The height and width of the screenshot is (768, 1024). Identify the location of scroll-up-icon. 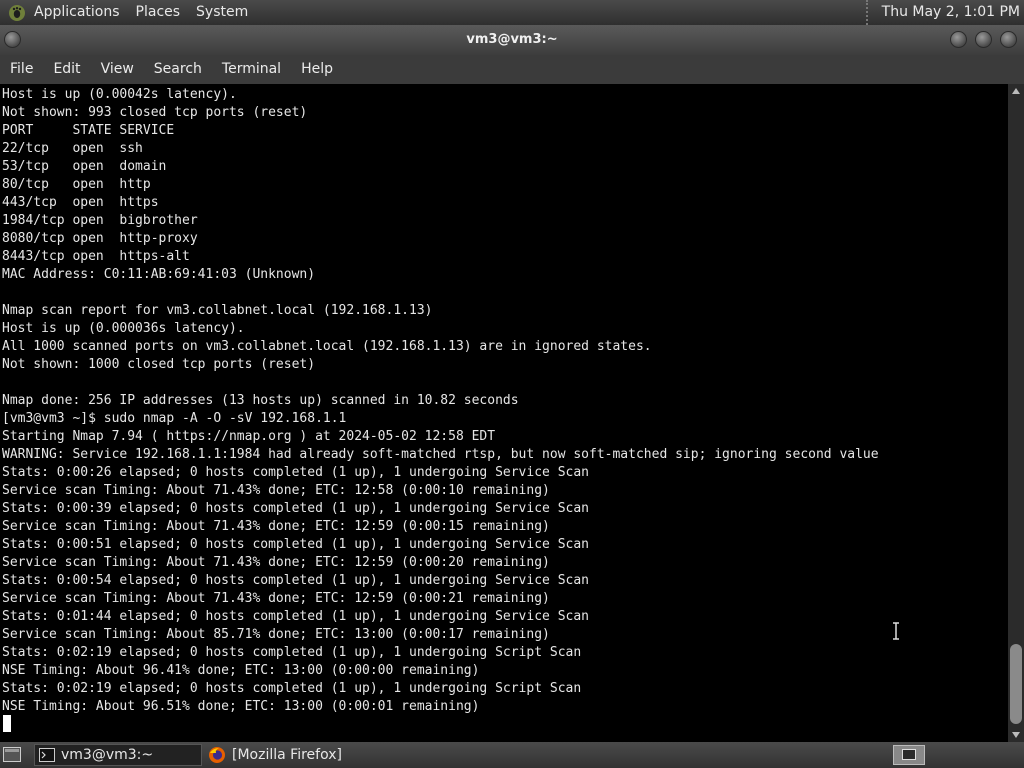
(1016, 91).